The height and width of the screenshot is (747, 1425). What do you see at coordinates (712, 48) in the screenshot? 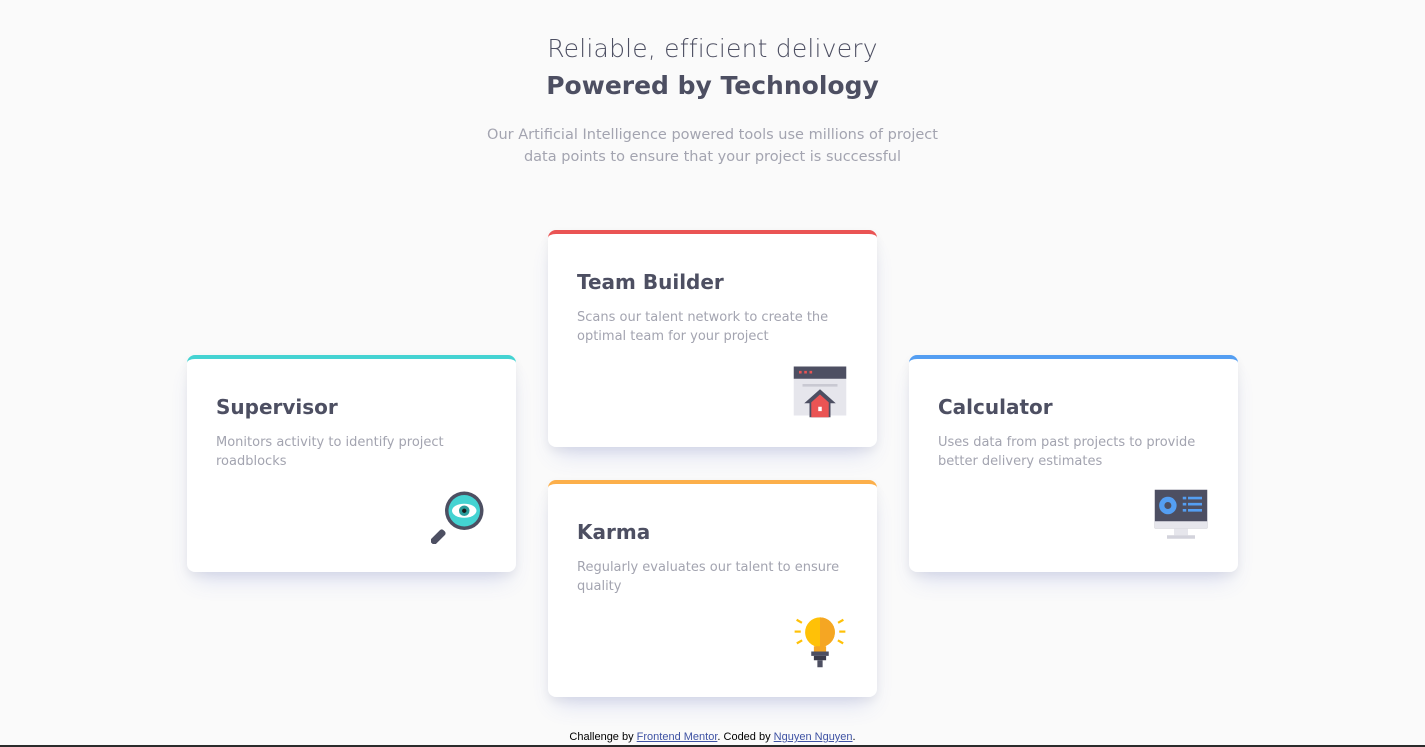
I see `header-subtitle: Reliable, efficient delivery` at bounding box center [712, 48].